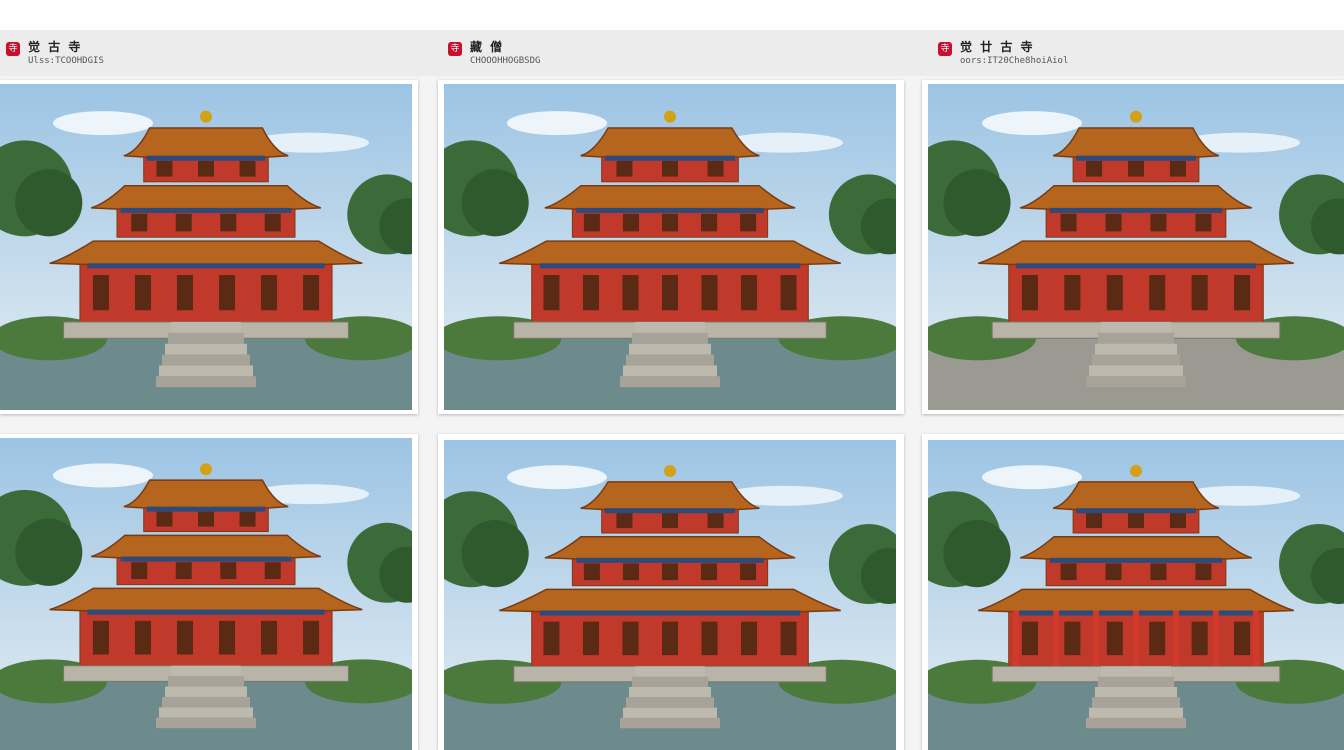 The width and height of the screenshot is (1344, 750). What do you see at coordinates (548, 55) in the screenshot?
I see `caption-2: 寺 藏 僧 CHOOOHHOGBSDG` at bounding box center [548, 55].